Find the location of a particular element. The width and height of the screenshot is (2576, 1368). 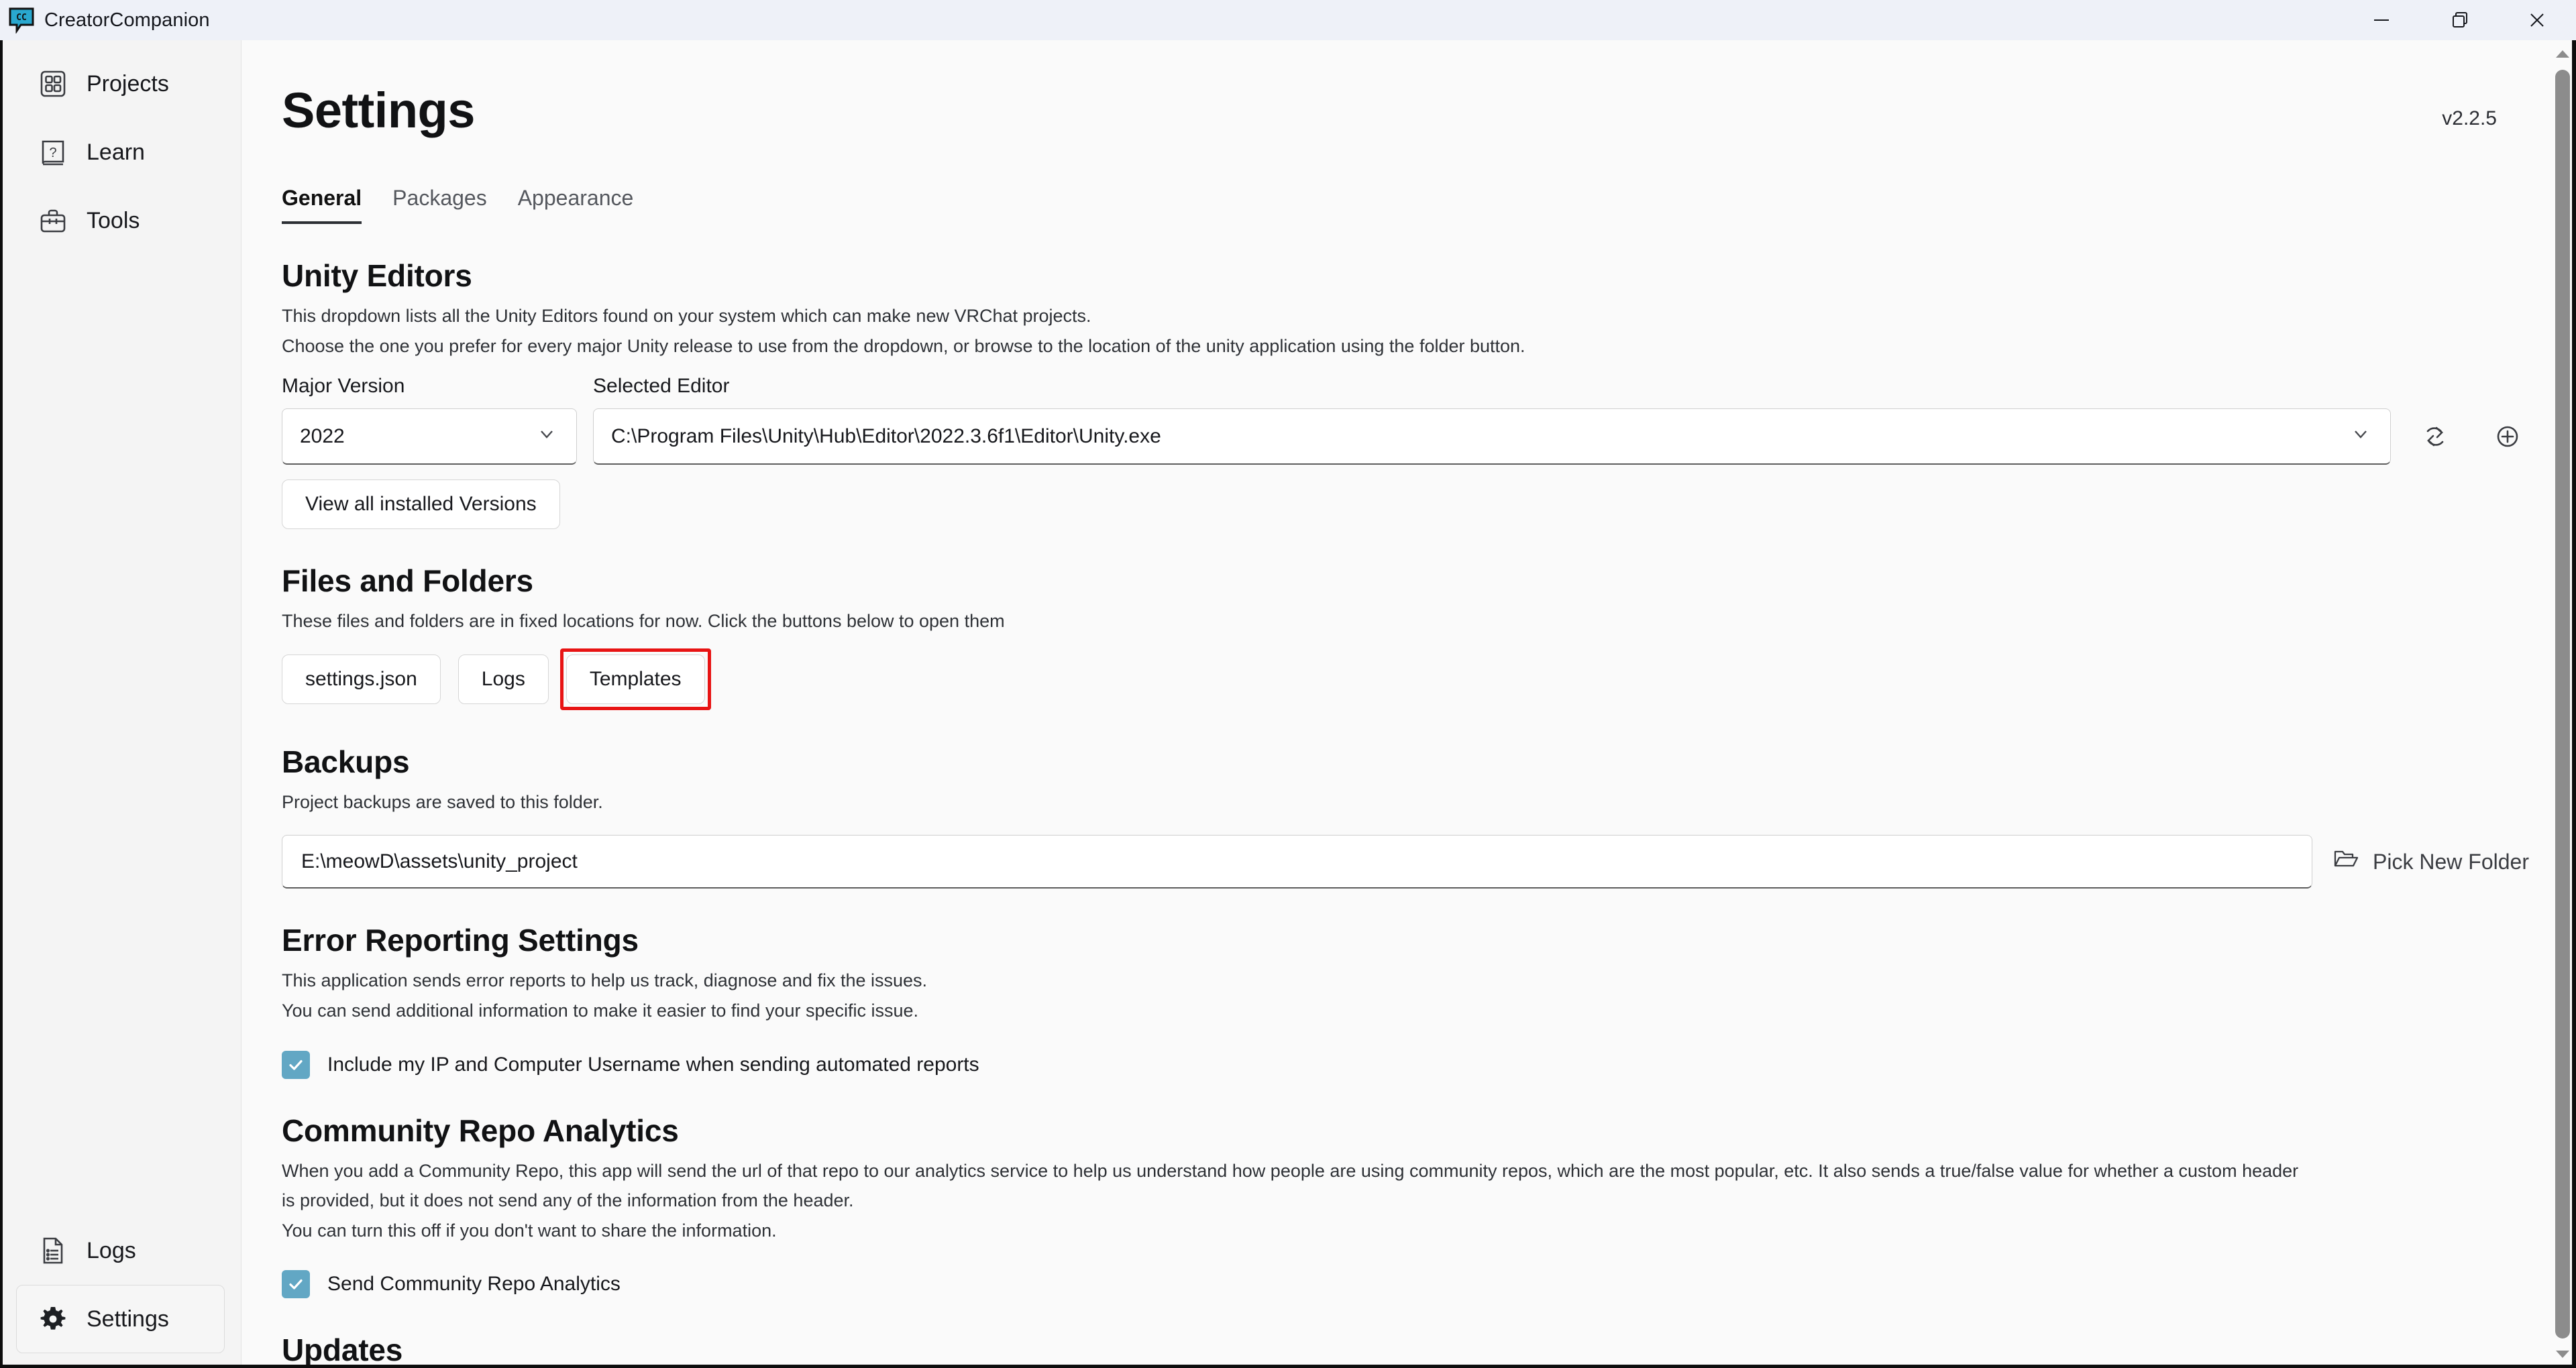

pick-new-folder-label: Pick New Folder is located at coordinates (2451, 861).